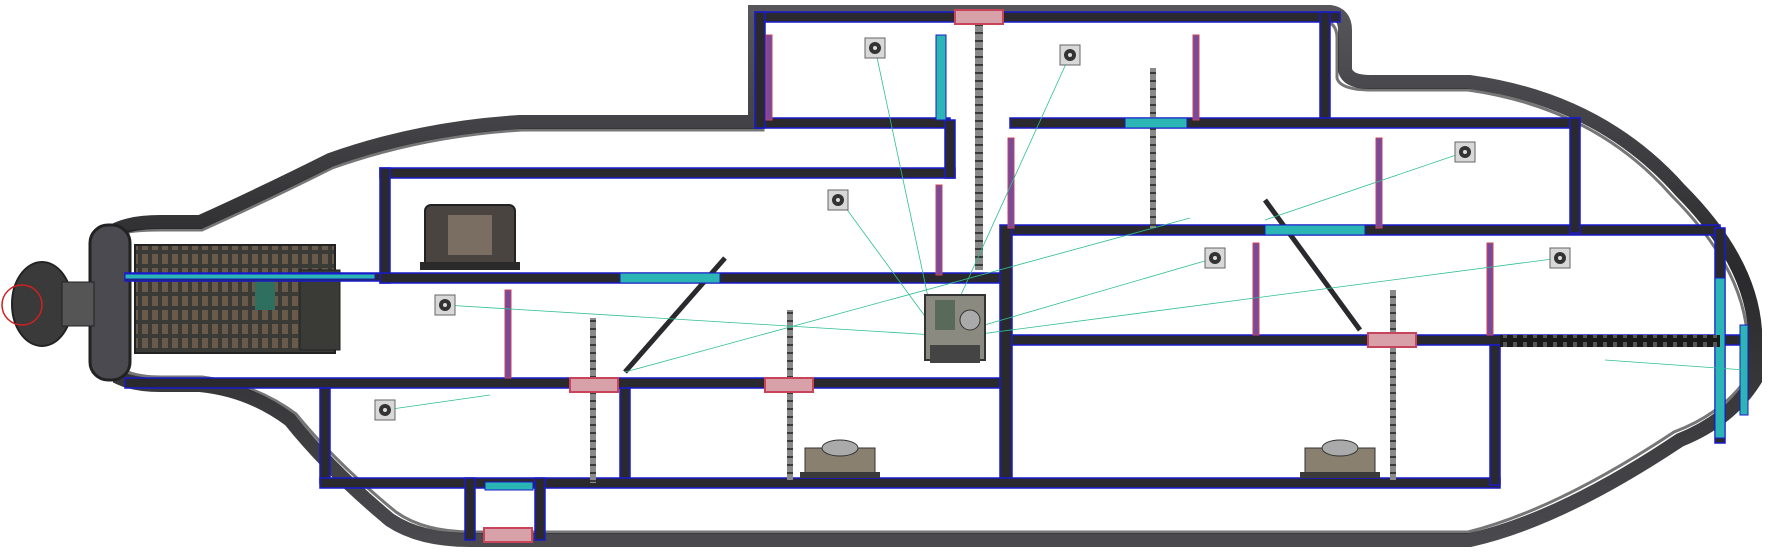 The image size is (1788, 555). Describe the element at coordinates (237, 299) in the screenshot. I see `engine-block` at that location.